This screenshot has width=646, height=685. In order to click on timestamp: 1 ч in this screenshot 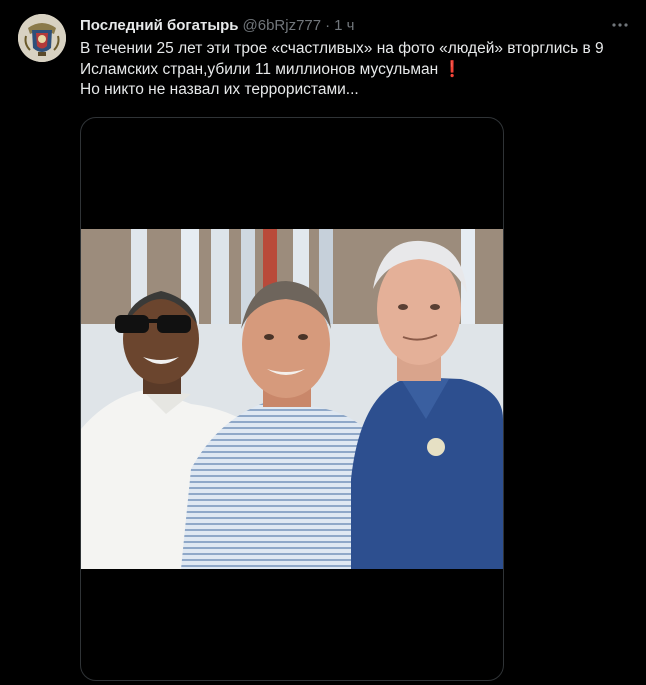, I will do `click(344, 25)`.